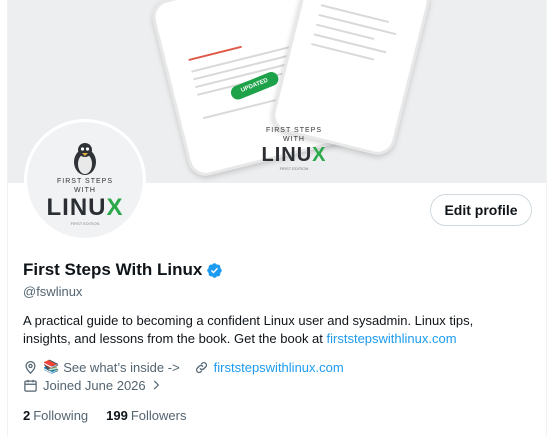 This screenshot has width=550, height=436. What do you see at coordinates (392, 338) in the screenshot?
I see `bio-link: firststepswithlinux.com` at bounding box center [392, 338].